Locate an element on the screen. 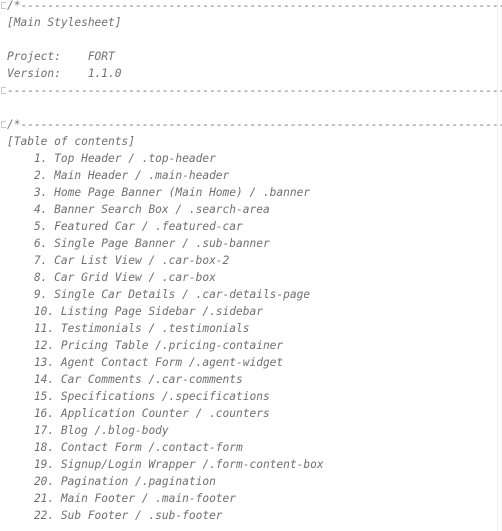 The width and height of the screenshot is (502, 531). stylesheet-title: [Main Stylesheet] is located at coordinates (64, 22).